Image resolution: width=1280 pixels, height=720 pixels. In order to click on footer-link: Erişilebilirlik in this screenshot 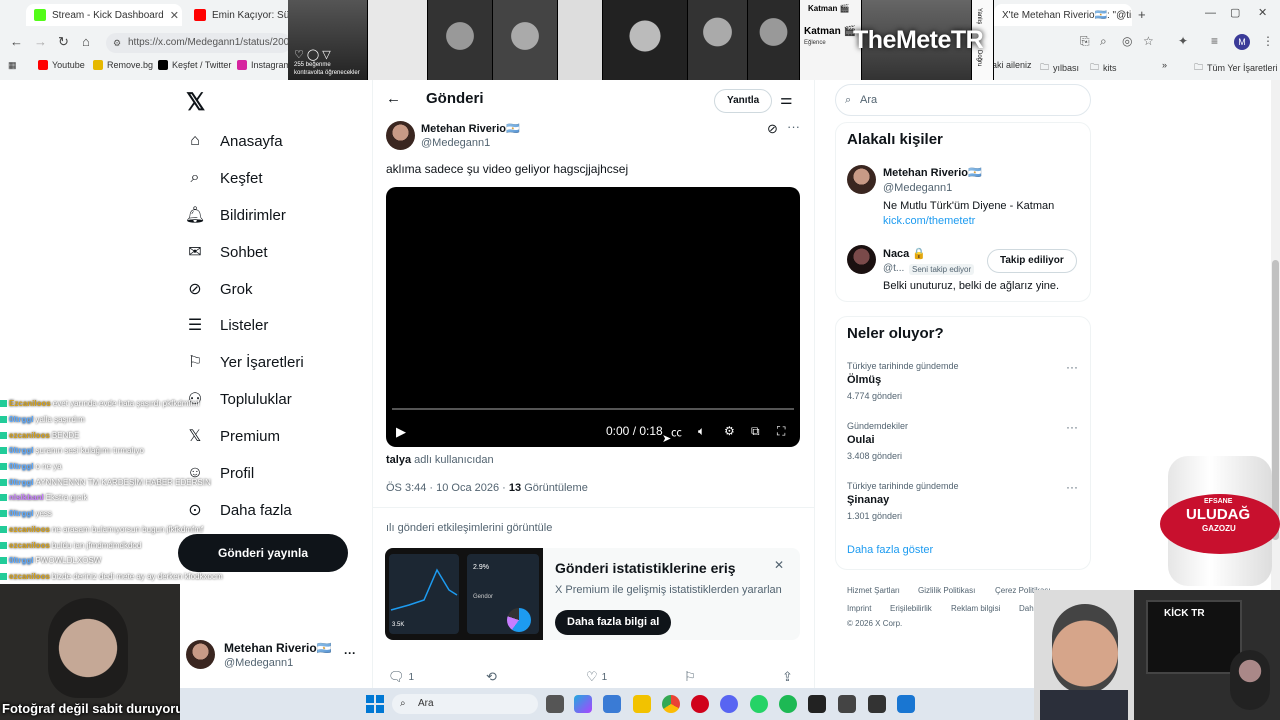, I will do `click(911, 608)`.